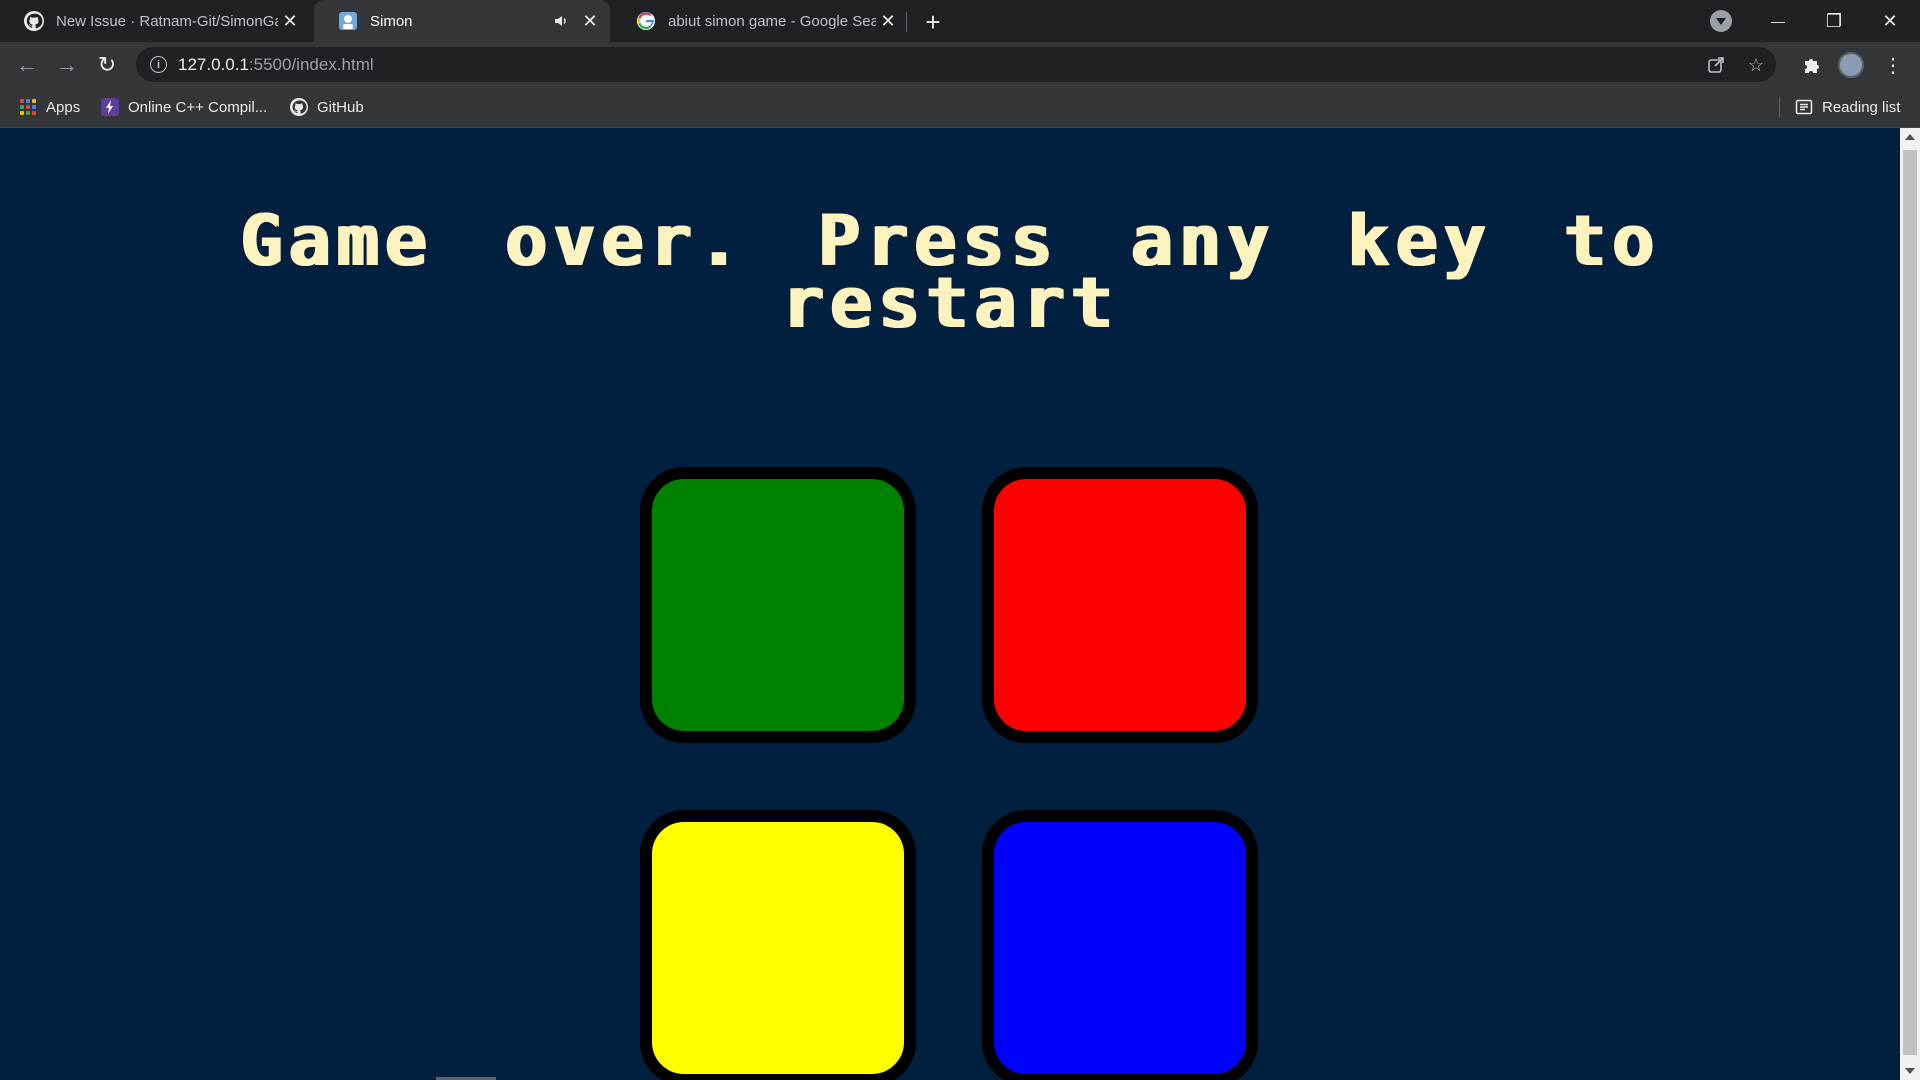  What do you see at coordinates (213, 64) in the screenshot?
I see `url-host: 127.0.0.1` at bounding box center [213, 64].